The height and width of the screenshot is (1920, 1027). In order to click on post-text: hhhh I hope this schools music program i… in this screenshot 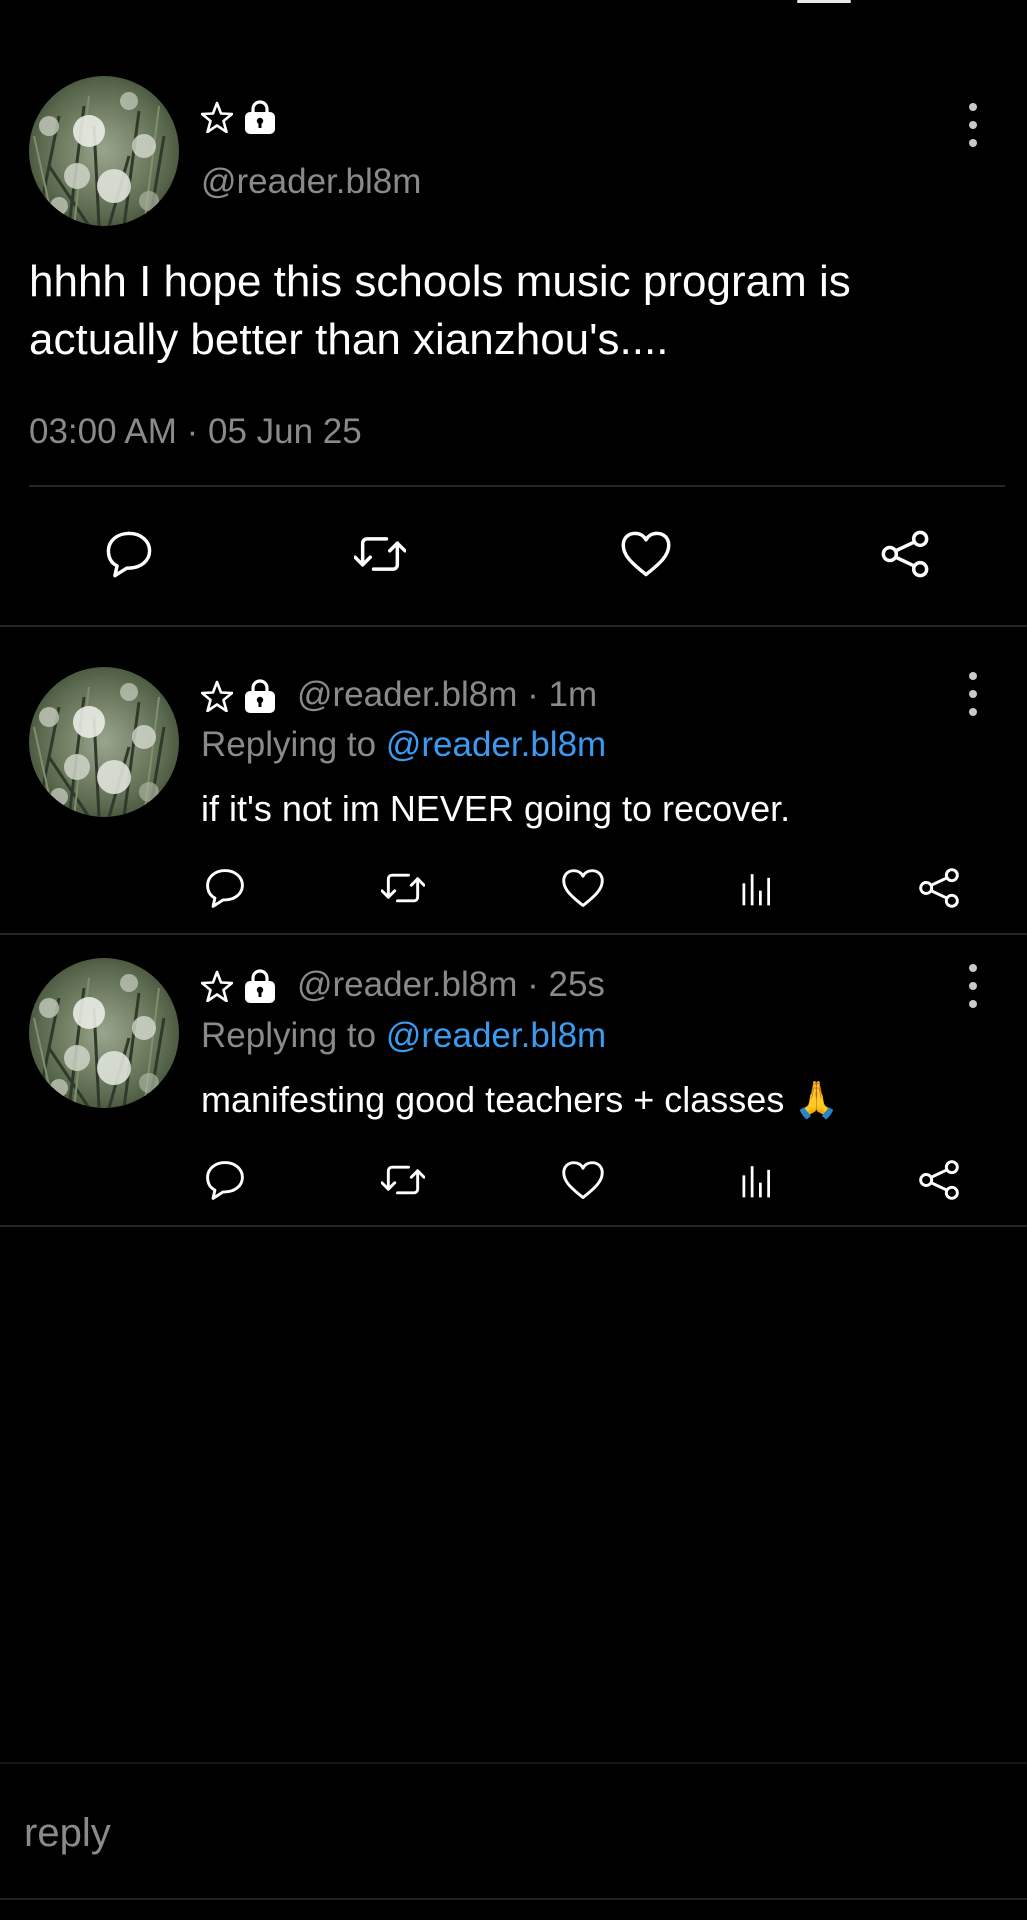, I will do `click(440, 310)`.